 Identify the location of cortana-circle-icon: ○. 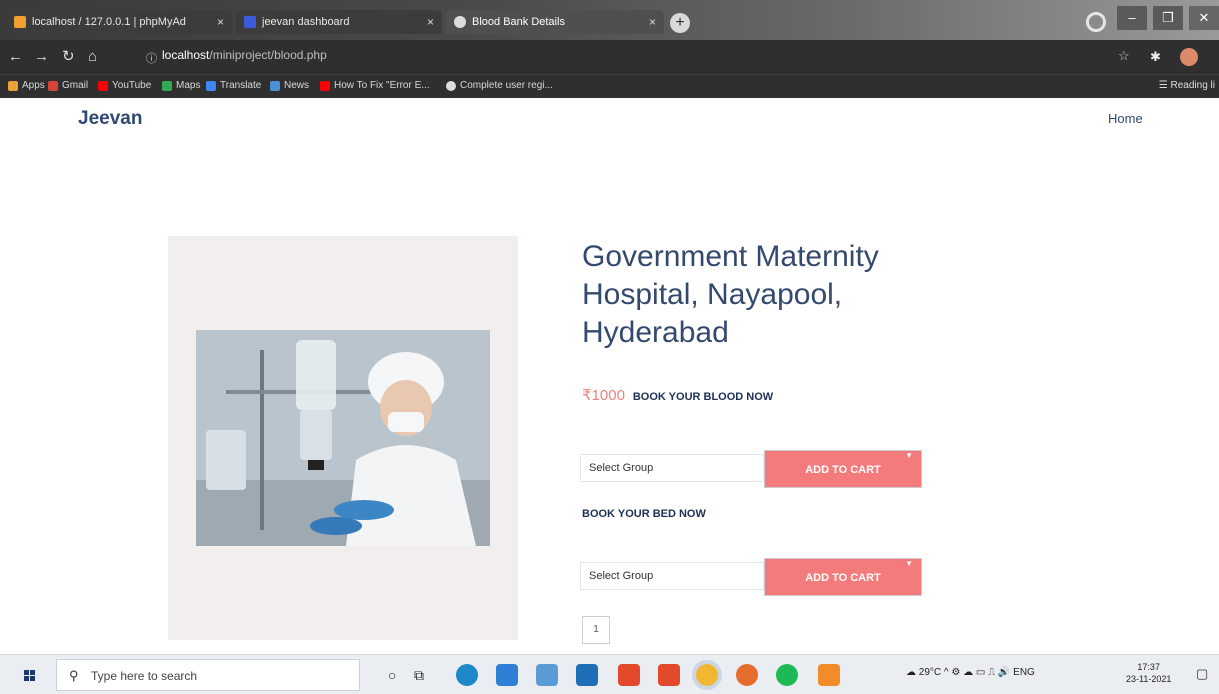
(399, 675).